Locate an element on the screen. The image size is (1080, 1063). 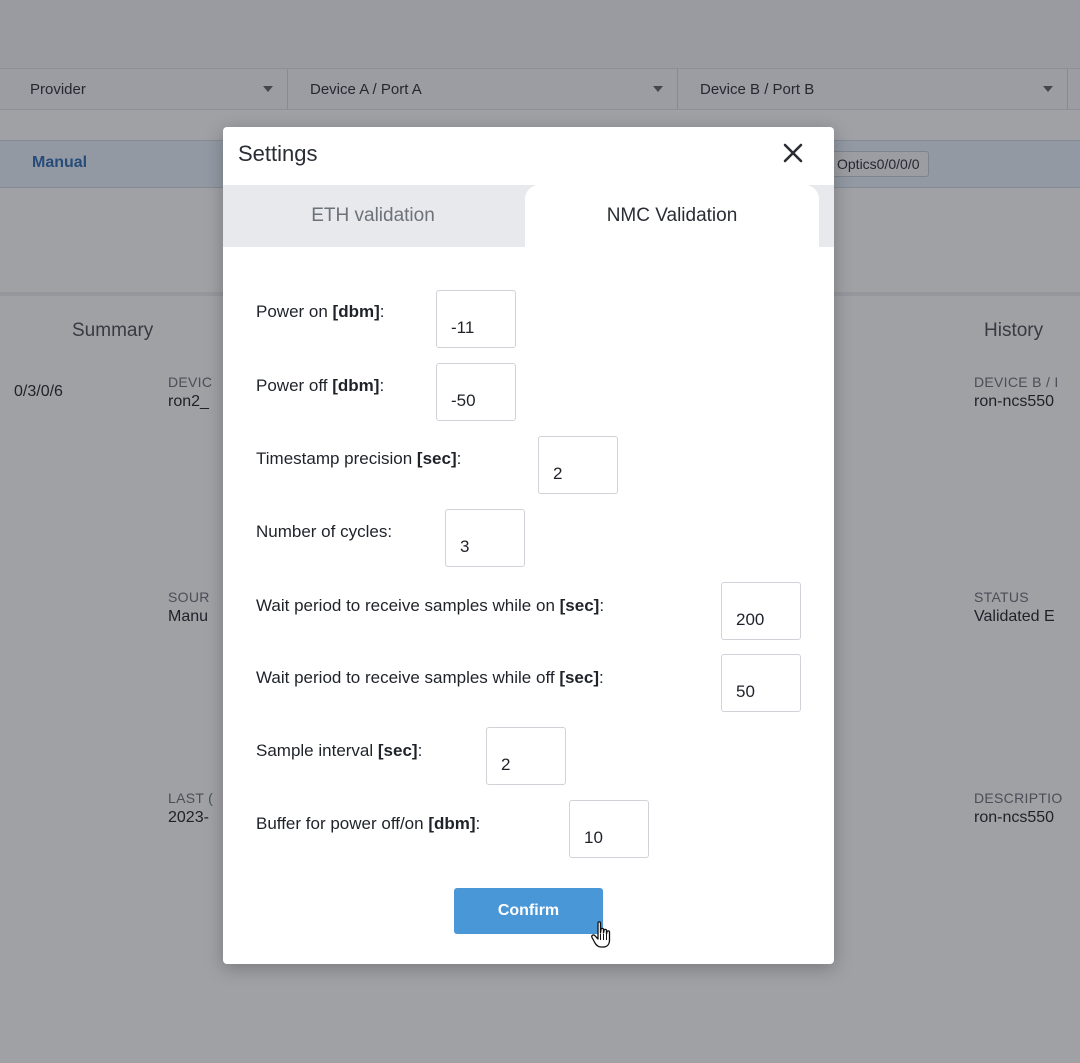
power-on-label: Power on [dbm]: is located at coordinates (320, 311).